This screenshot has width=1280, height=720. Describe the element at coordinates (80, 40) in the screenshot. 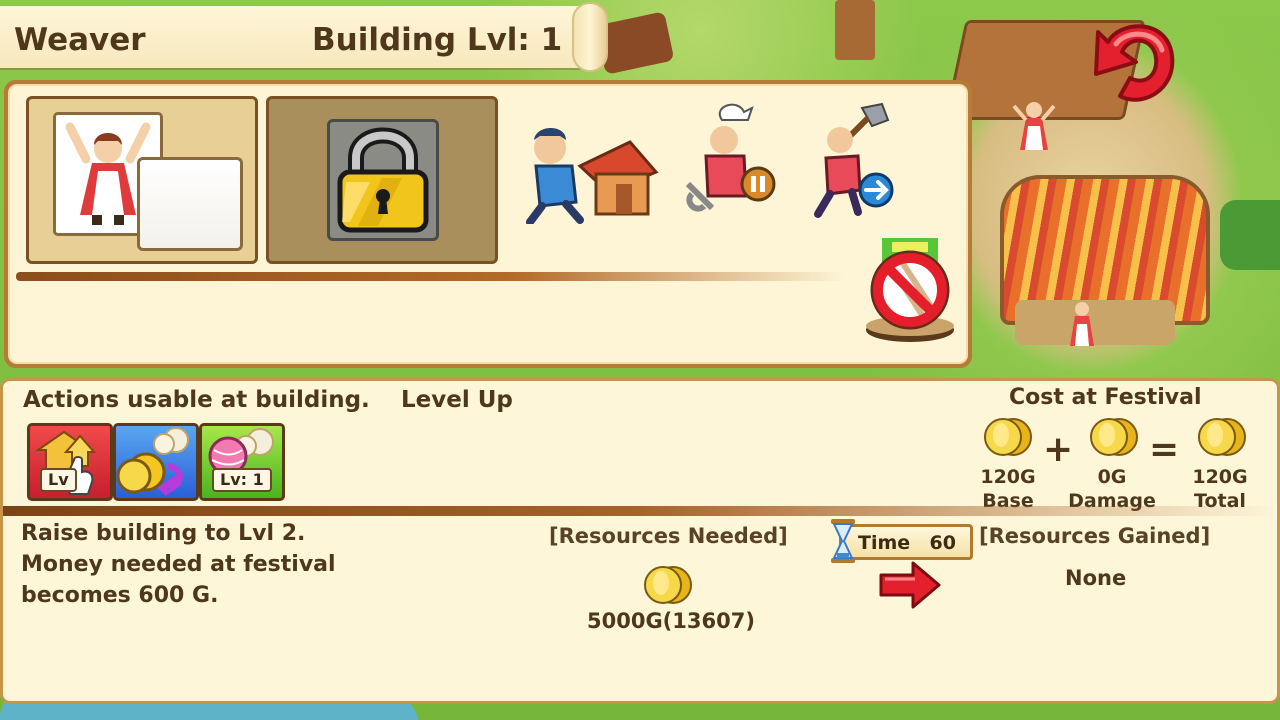

I see `building-name: Weaver` at that location.